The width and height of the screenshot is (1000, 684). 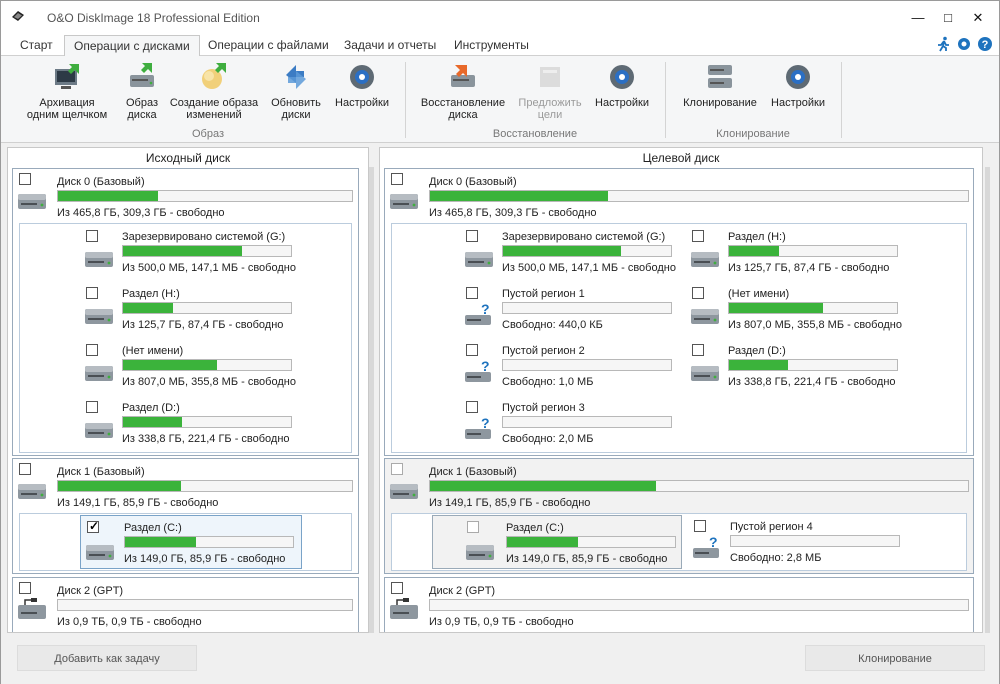 I want to click on target-disk-2-checkbox, so click(x=397, y=588).